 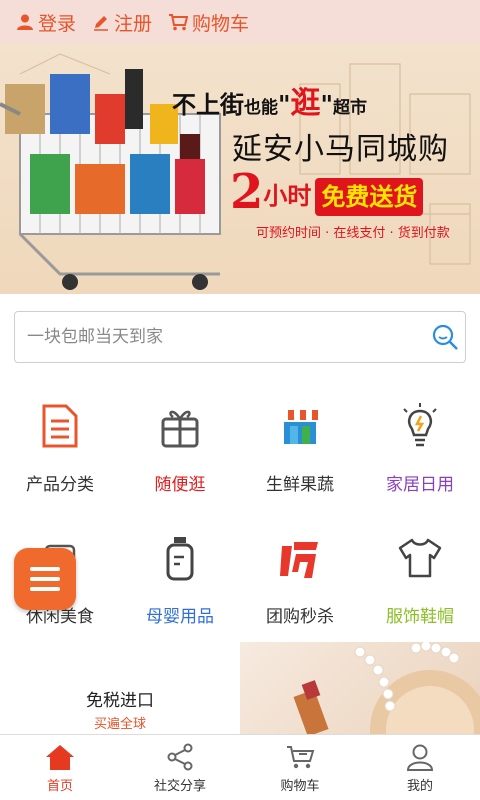 What do you see at coordinates (327, 192) in the screenshot?
I see `banner-delivery-promo: 2 小时 免费送货` at bounding box center [327, 192].